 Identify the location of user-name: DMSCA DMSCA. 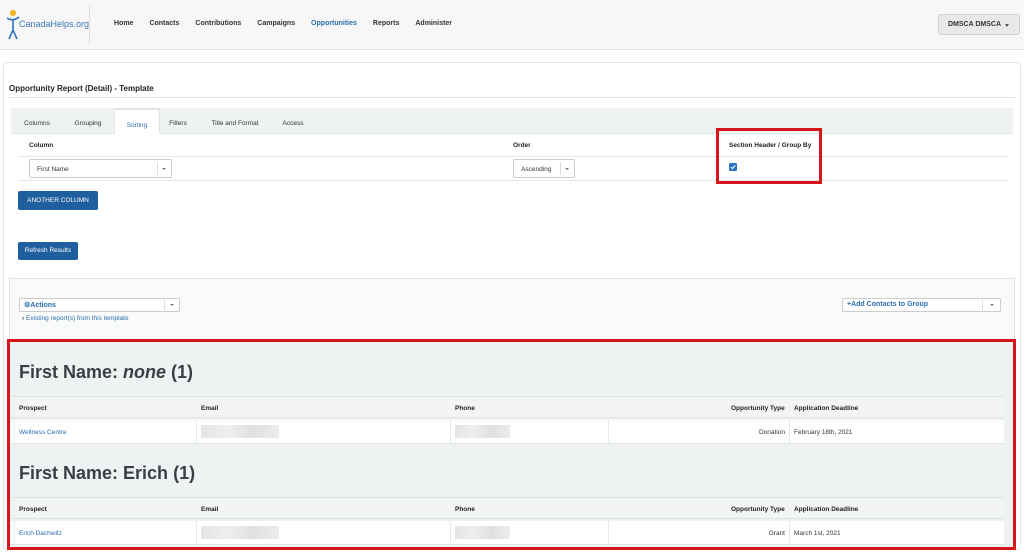
(975, 24).